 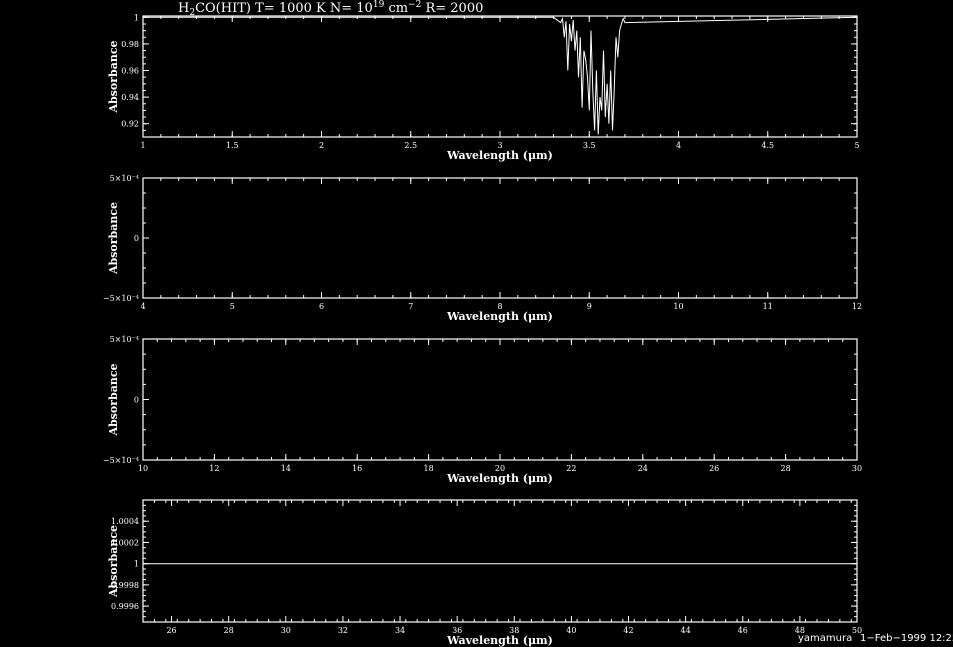 I want to click on x-tick-label: 9, so click(x=589, y=306).